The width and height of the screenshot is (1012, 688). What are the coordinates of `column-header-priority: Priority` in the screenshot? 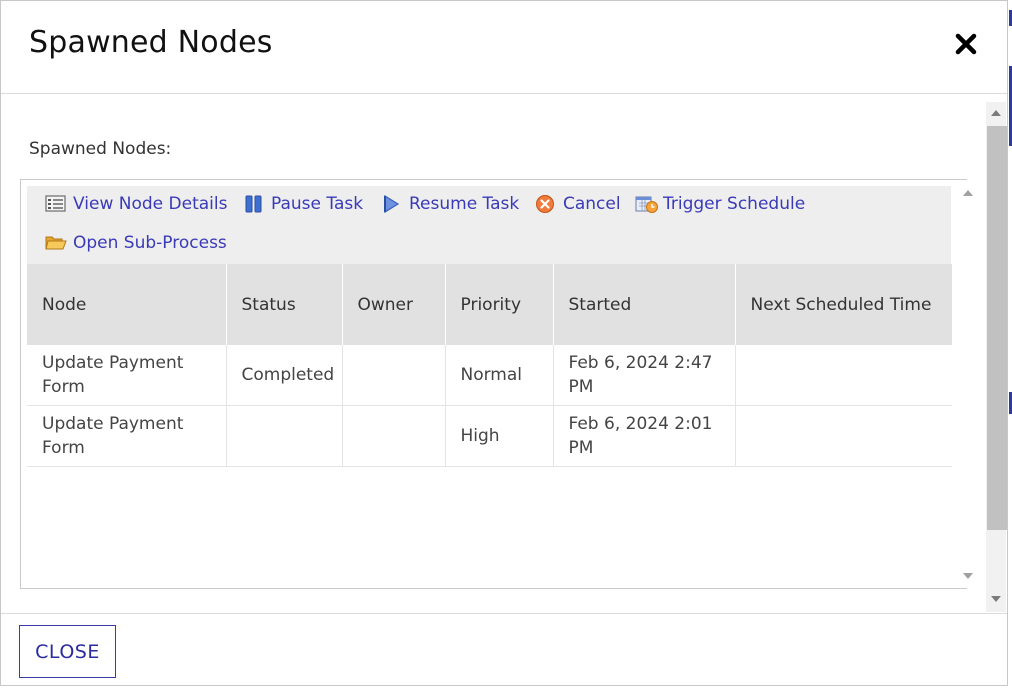 It's located at (499, 304).